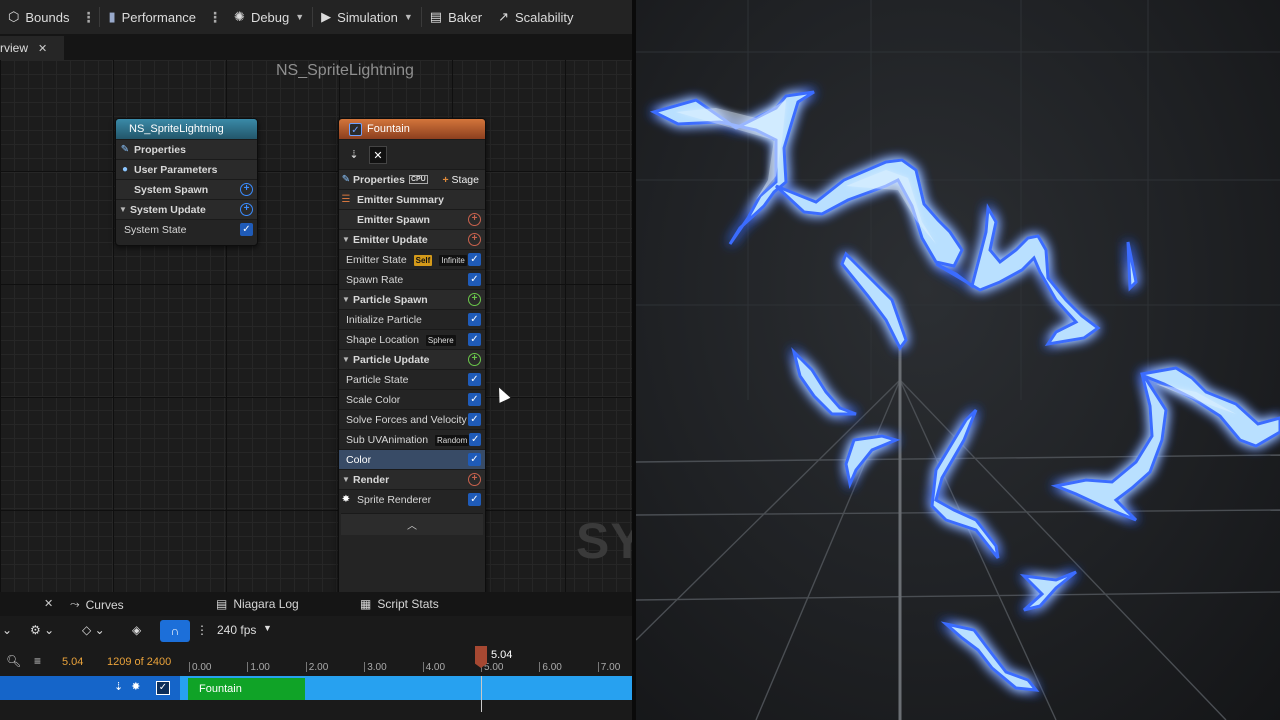  What do you see at coordinates (135, 686) in the screenshot?
I see `sprite-icon: ✸` at bounding box center [135, 686].